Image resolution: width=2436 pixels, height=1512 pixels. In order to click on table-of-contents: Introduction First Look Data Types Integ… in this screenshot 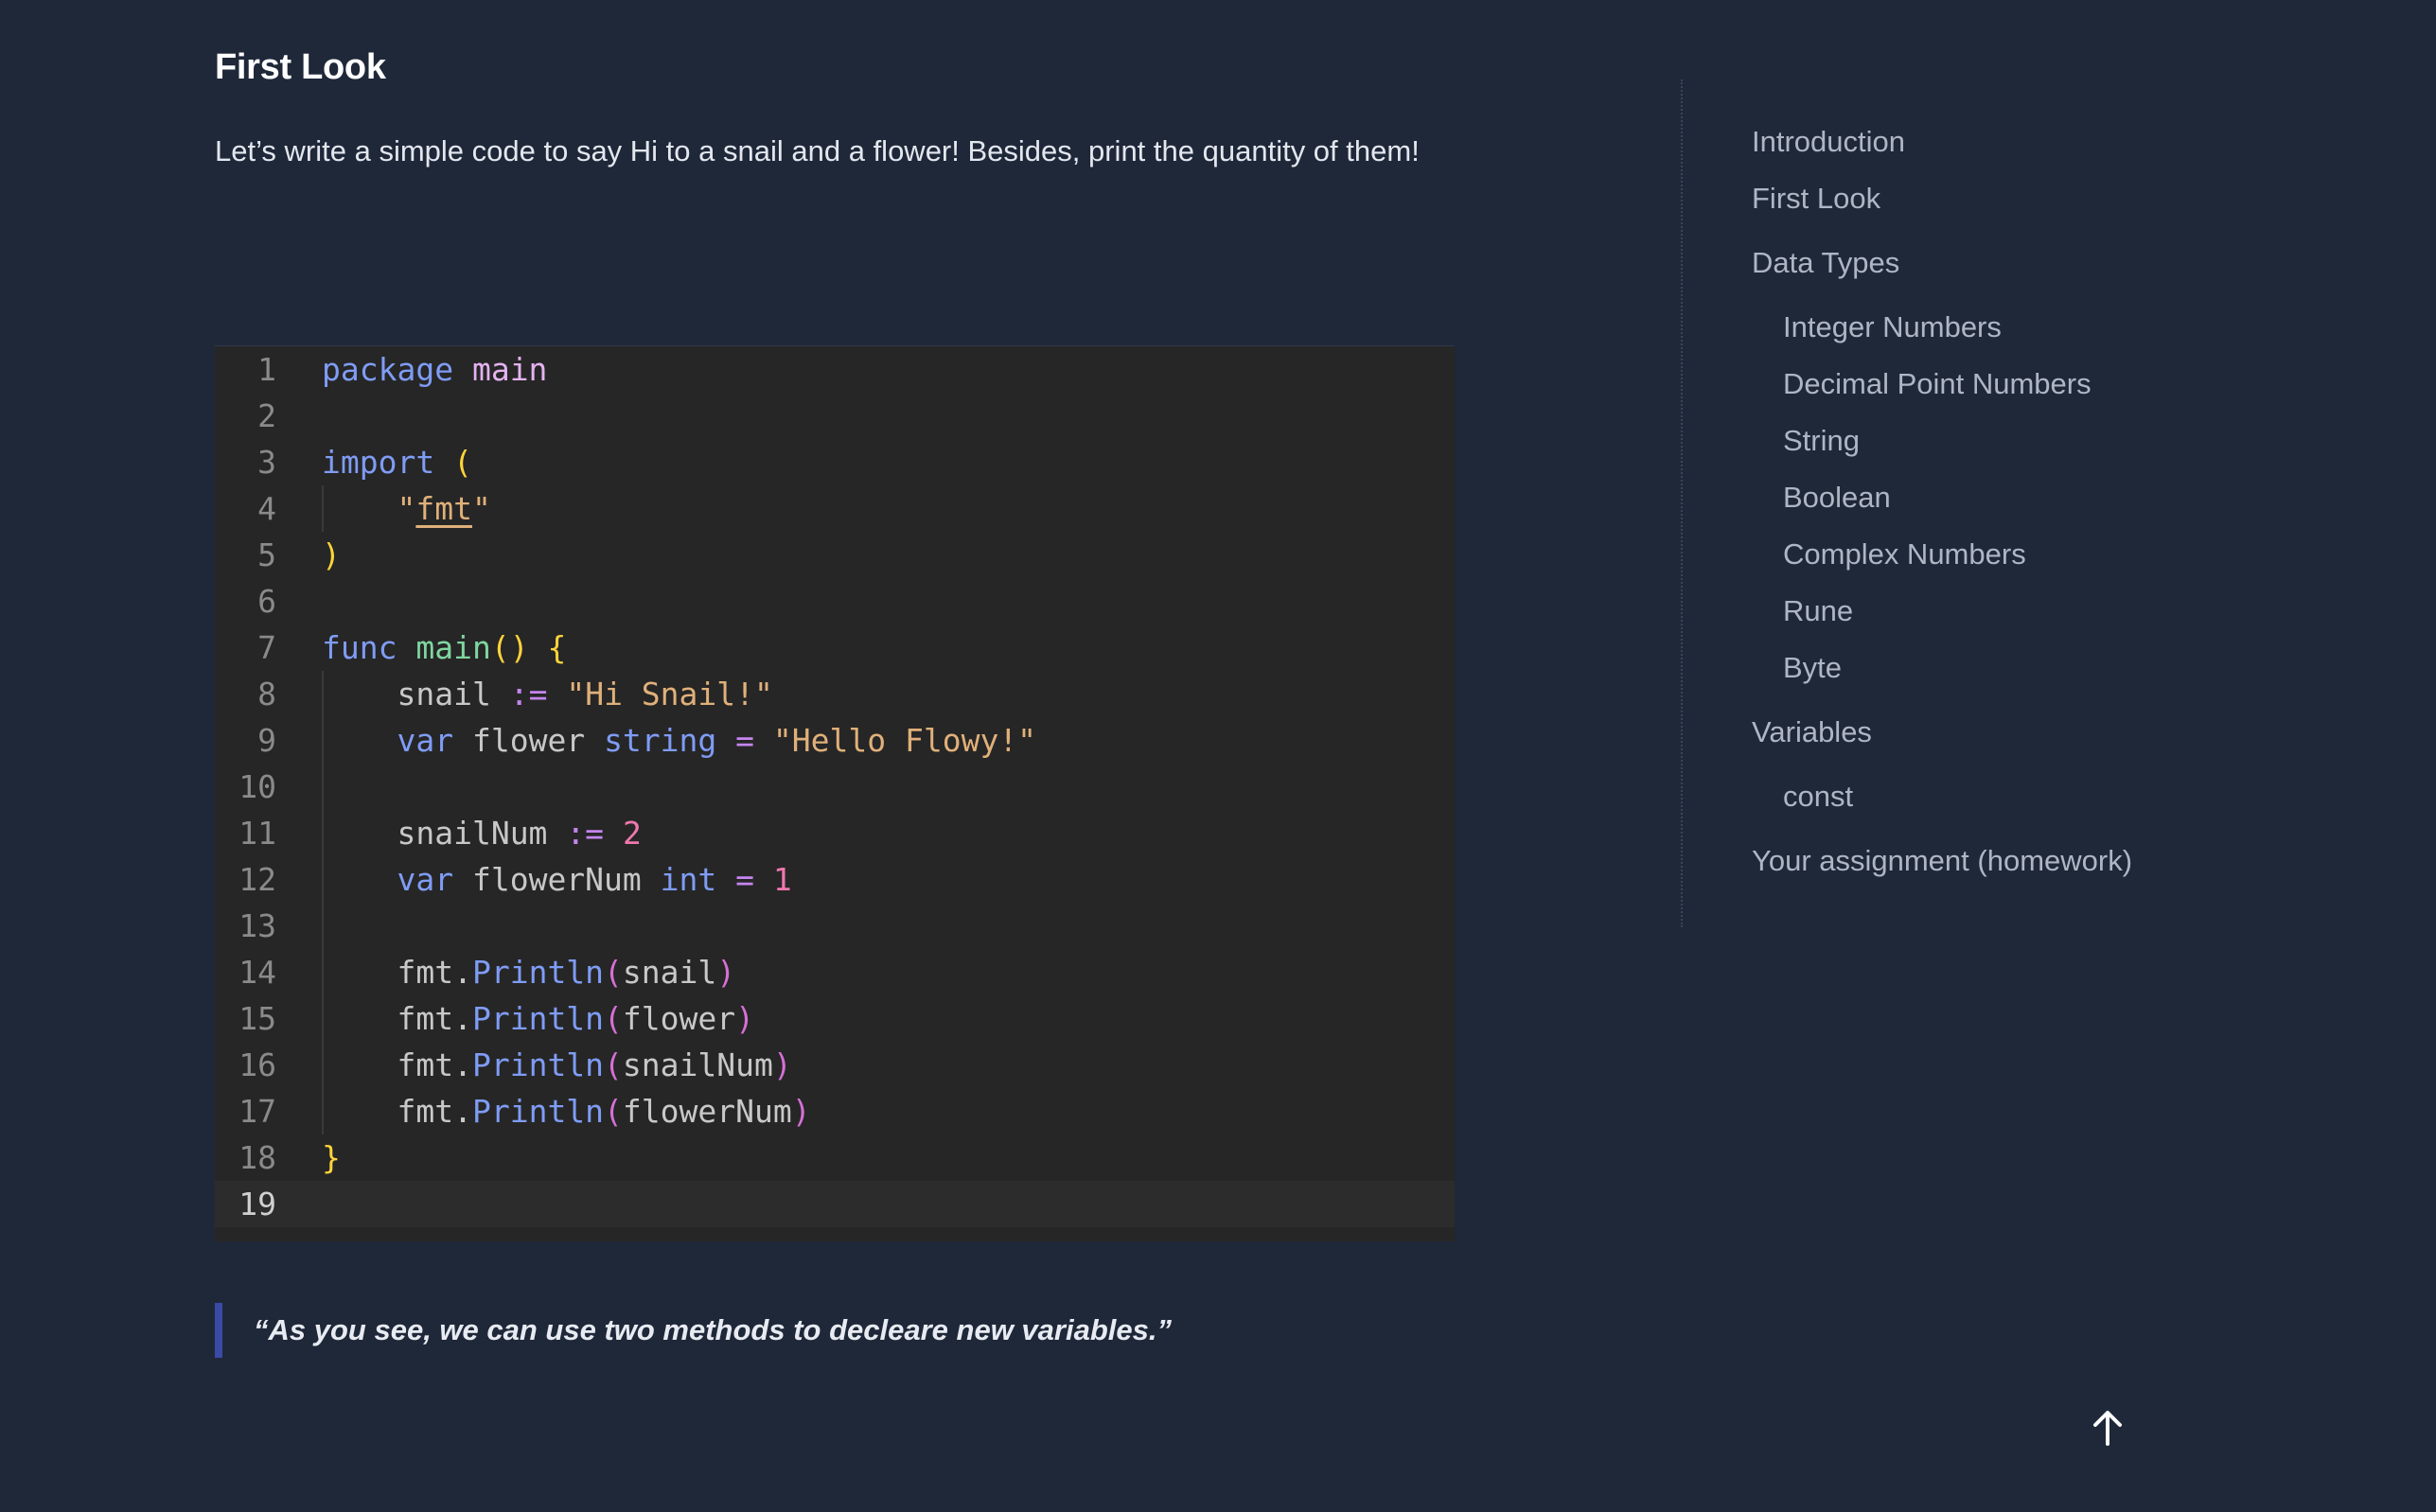, I will do `click(1966, 503)`.